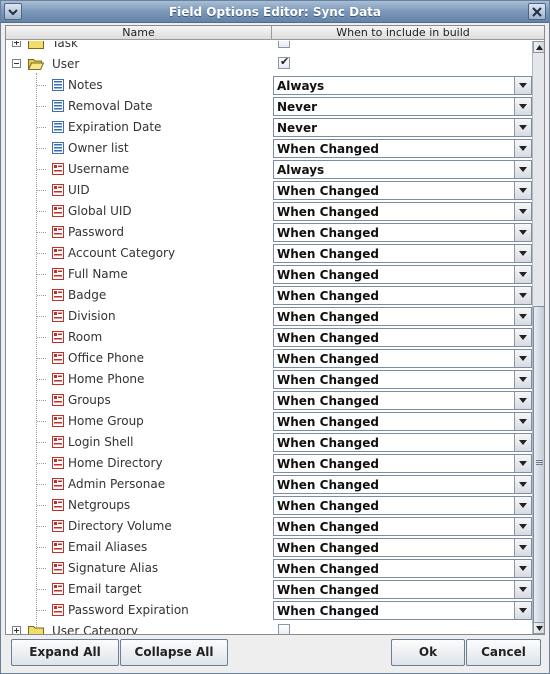 The height and width of the screenshot is (674, 550). I want to click on title-bar: Field Options Editor: Sync Data, so click(275, 12).